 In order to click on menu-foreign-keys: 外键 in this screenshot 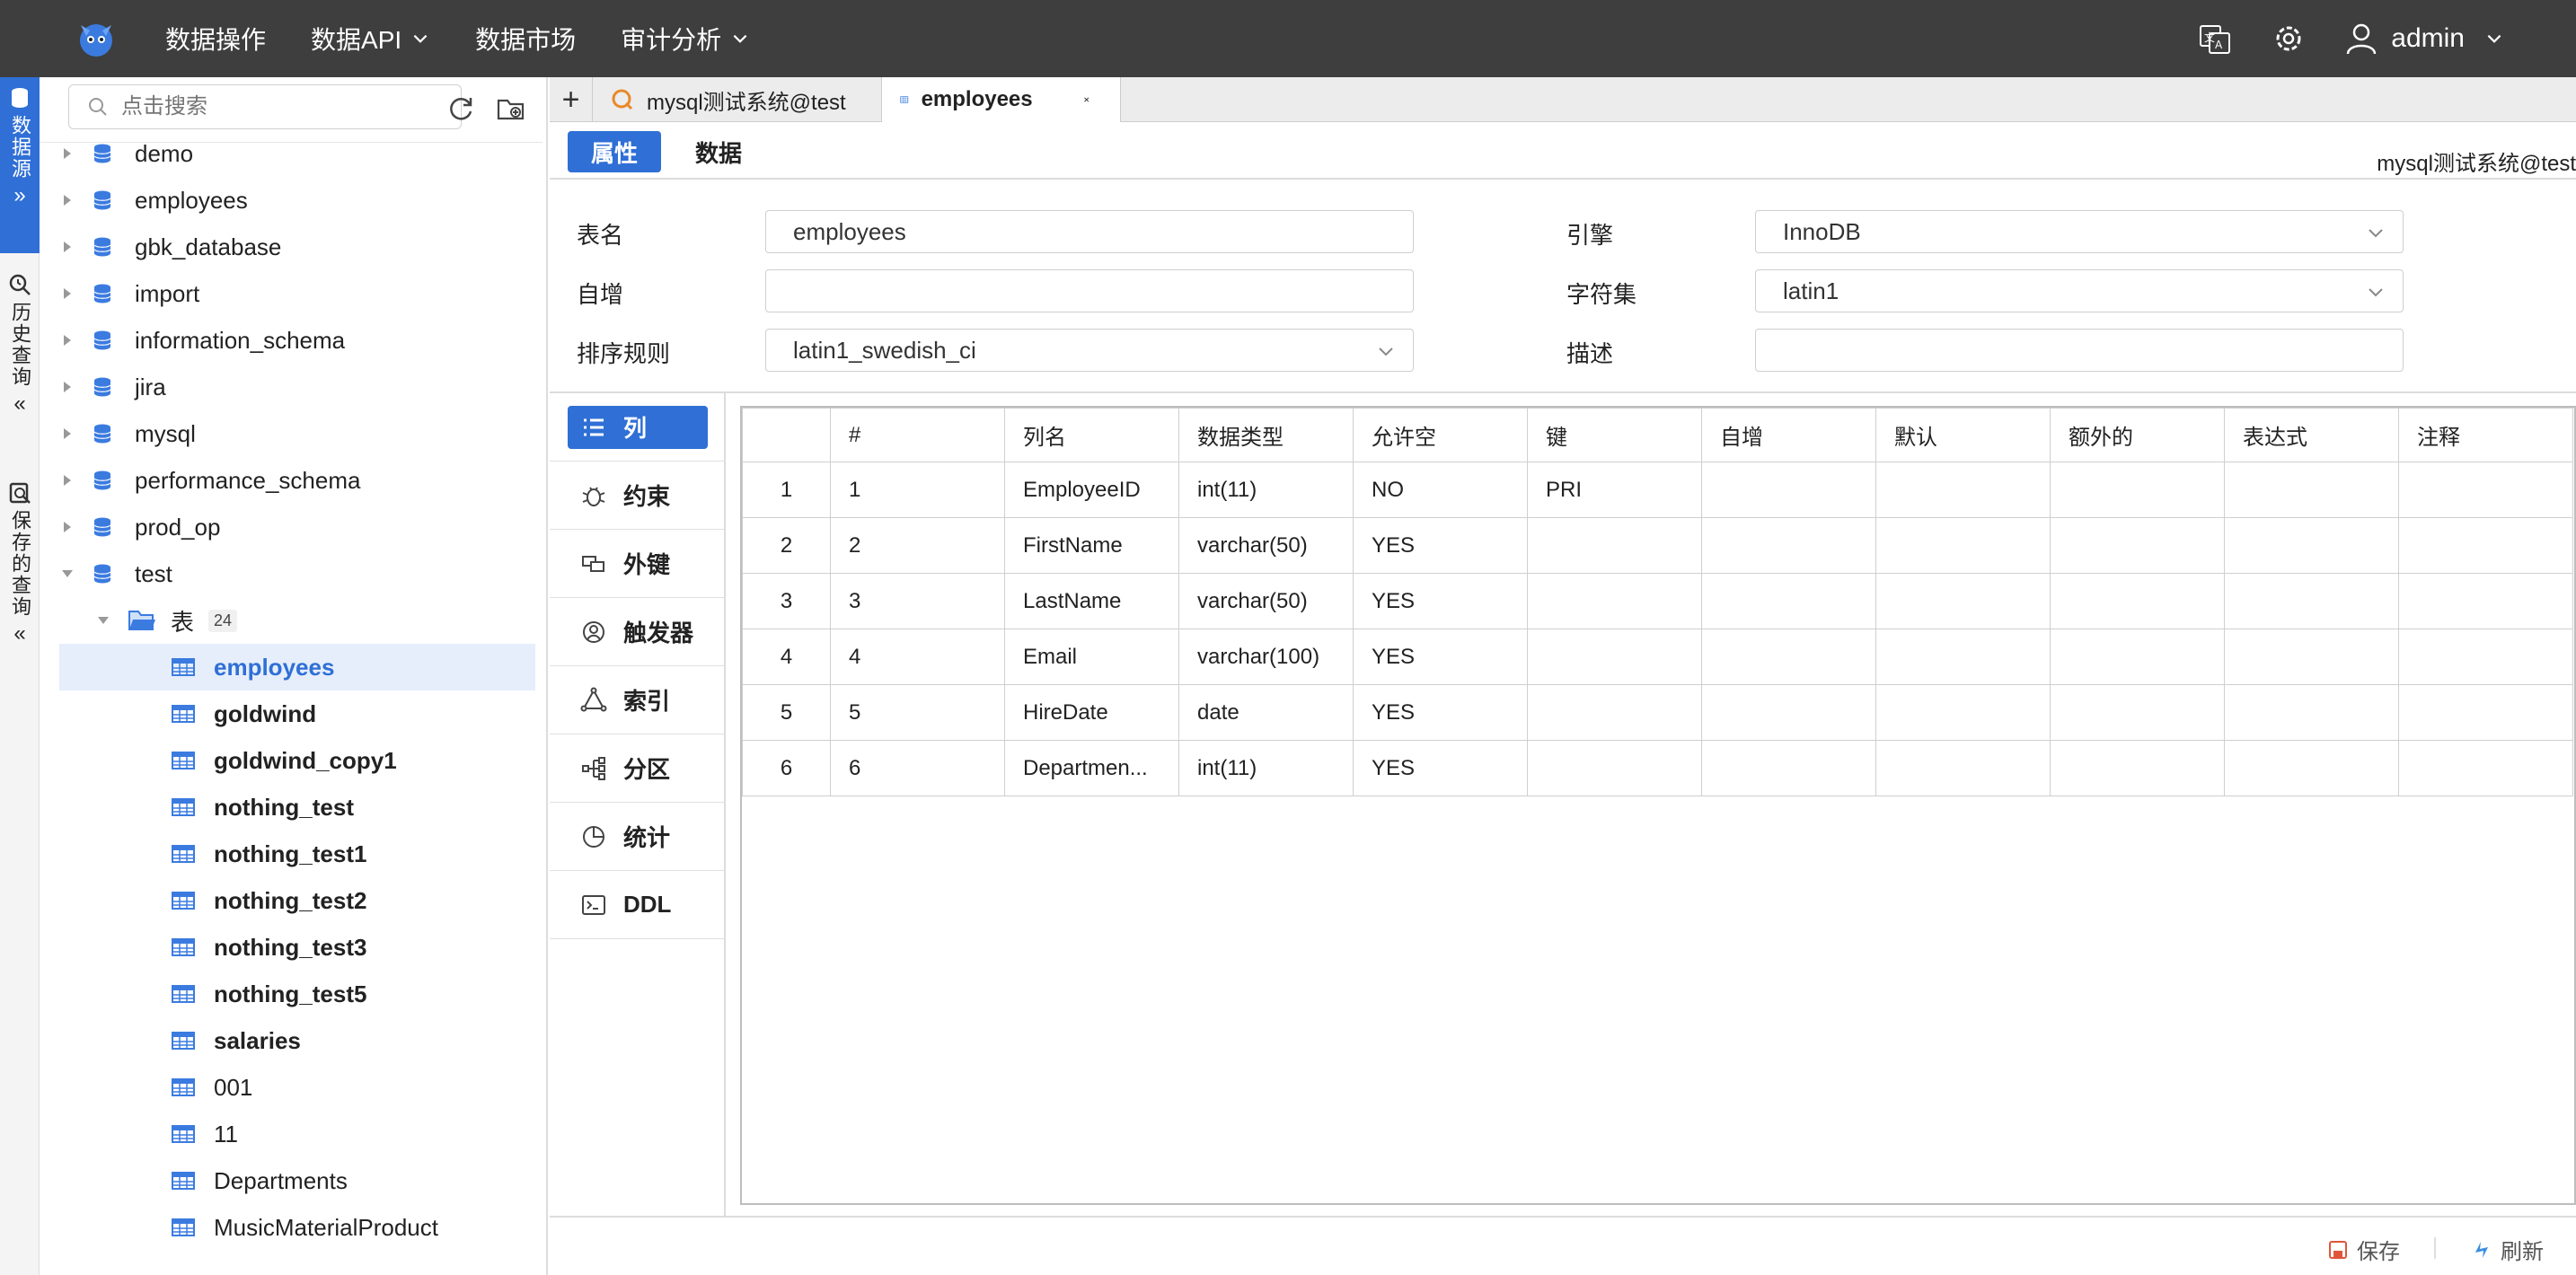, I will do `click(638, 564)`.